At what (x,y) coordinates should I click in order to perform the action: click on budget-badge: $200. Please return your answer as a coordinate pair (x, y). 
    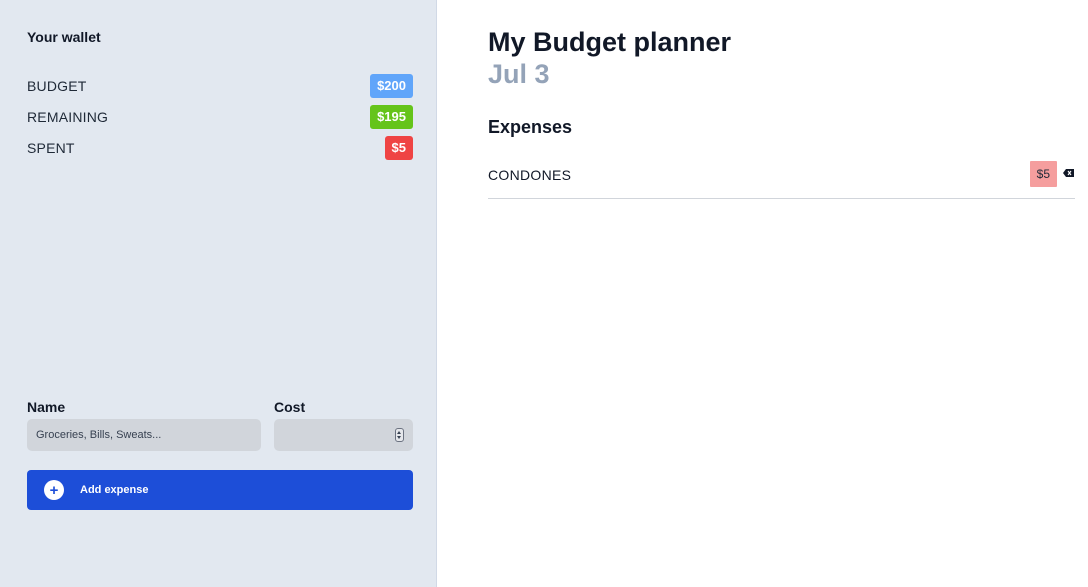
    Looking at the image, I should click on (391, 86).